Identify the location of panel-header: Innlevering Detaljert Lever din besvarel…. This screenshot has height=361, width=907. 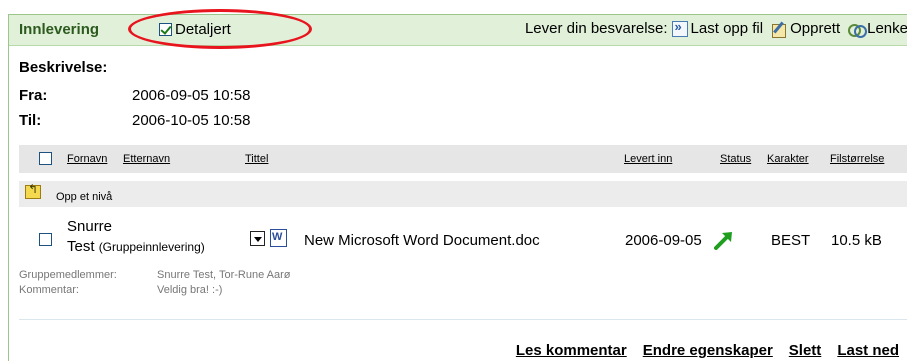
(458, 29).